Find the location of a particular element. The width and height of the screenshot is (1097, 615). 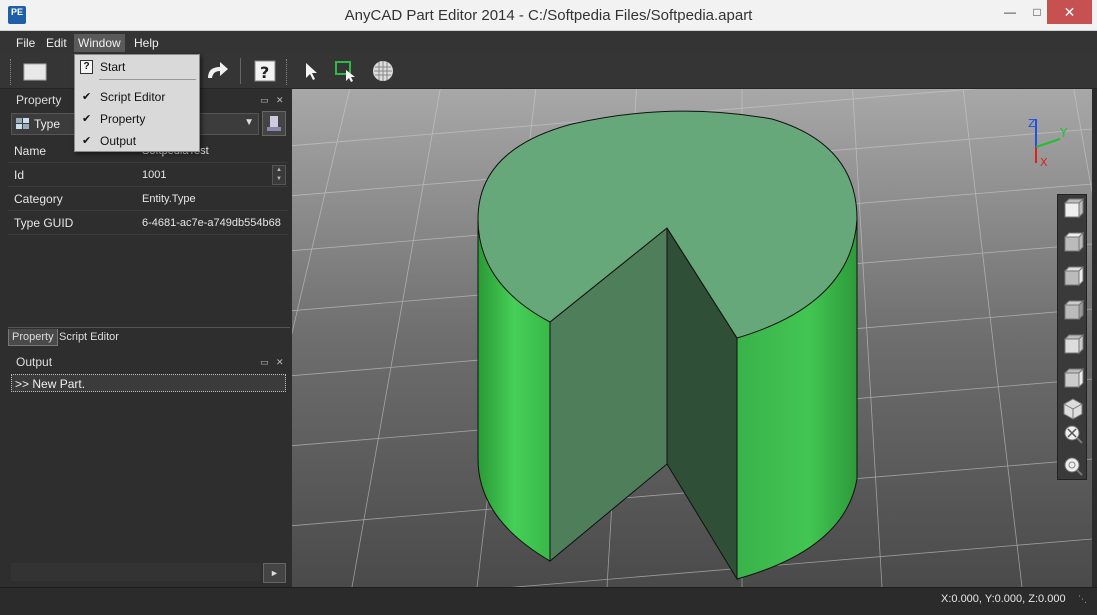

view-iso-icon is located at coordinates (1073, 409).